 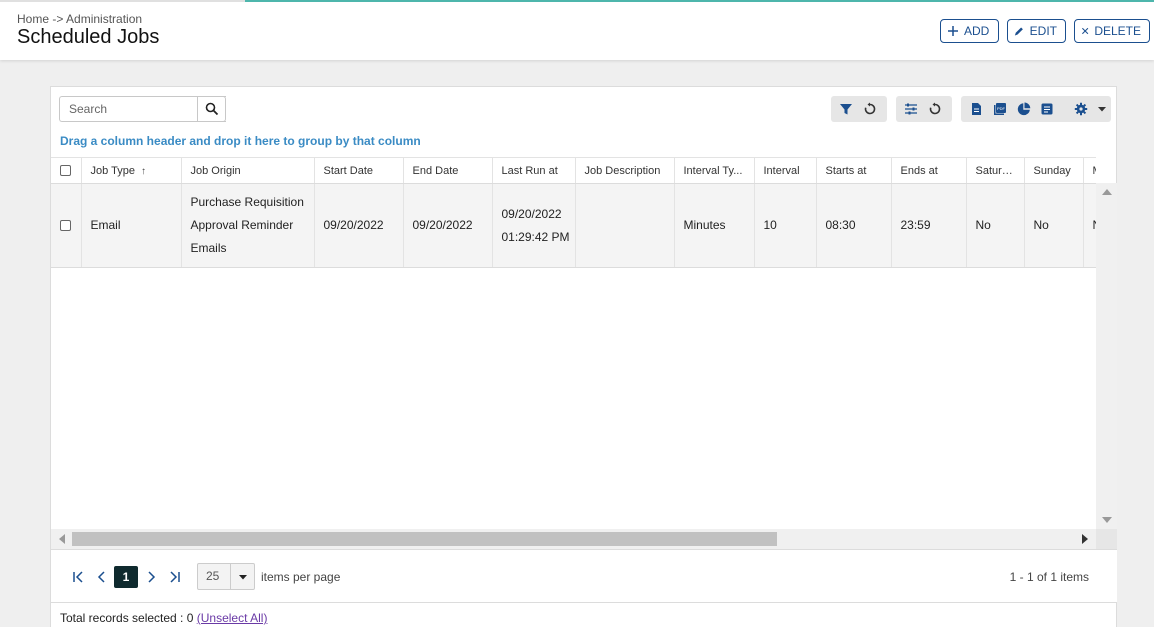 I want to click on row-select-cell, so click(x=66, y=225).